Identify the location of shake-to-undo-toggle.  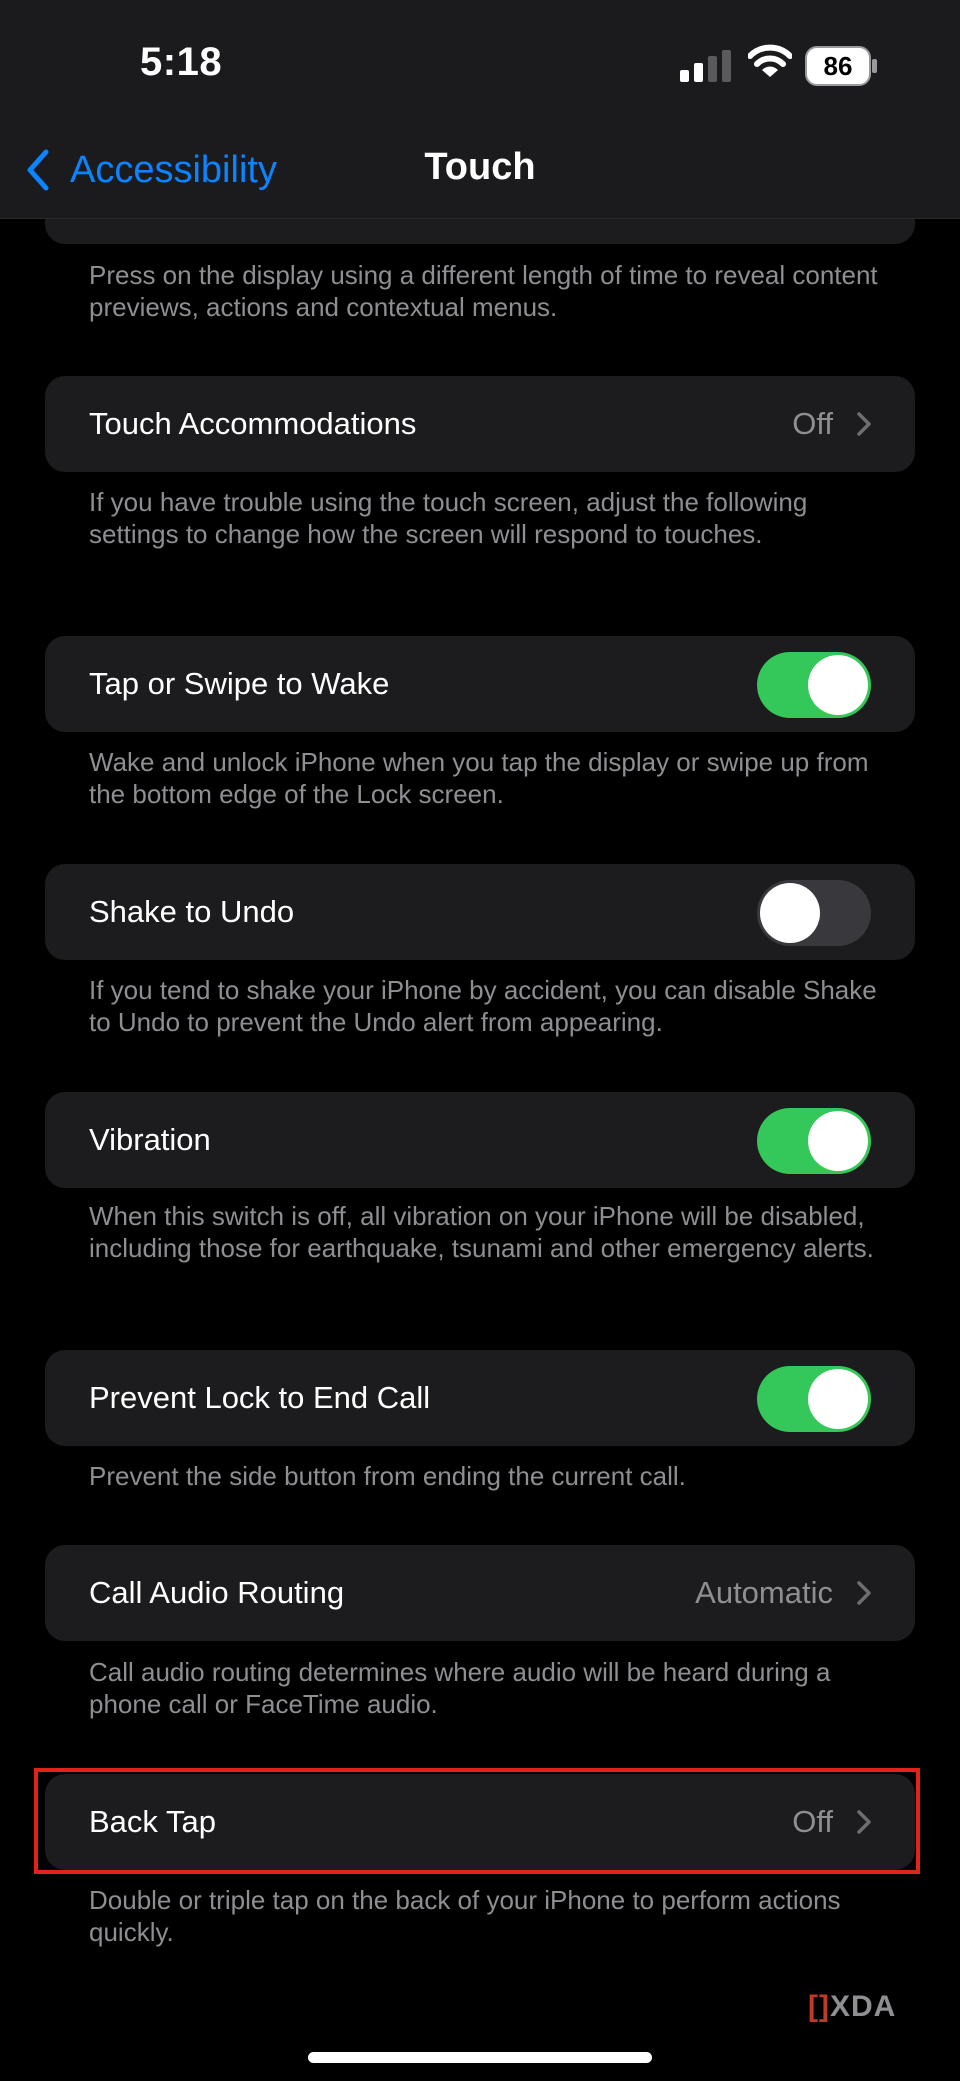
(814, 913).